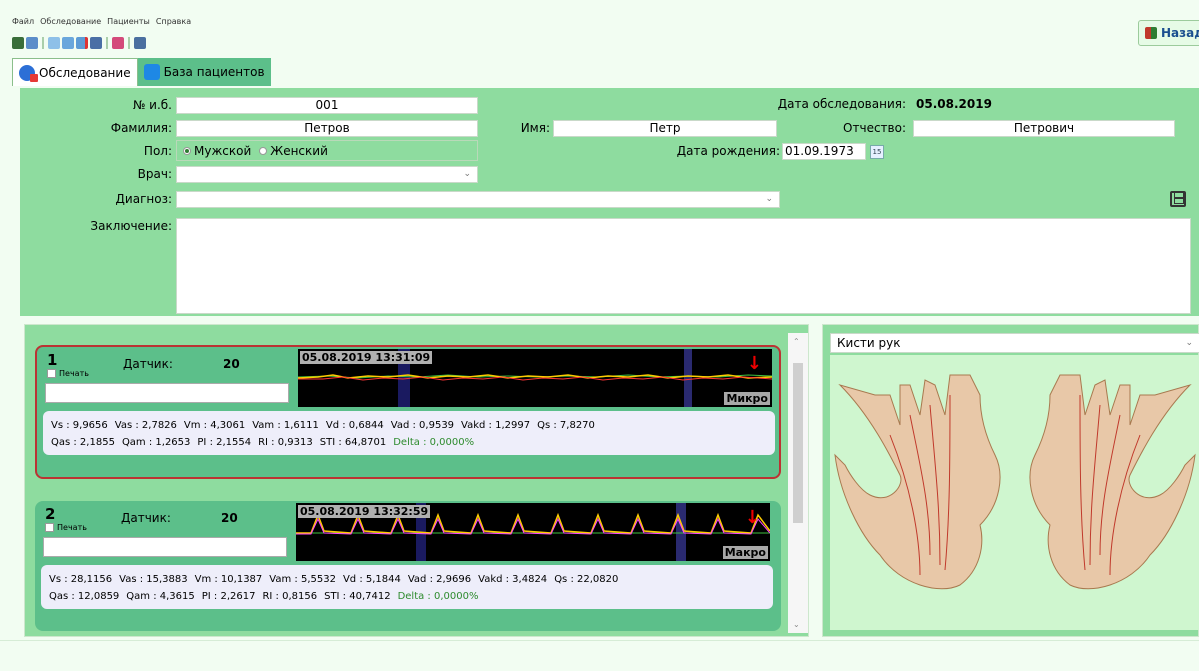 The width and height of the screenshot is (1199, 671). Describe the element at coordinates (154, 174) in the screenshot. I see `doctor-label: Врач:` at that location.